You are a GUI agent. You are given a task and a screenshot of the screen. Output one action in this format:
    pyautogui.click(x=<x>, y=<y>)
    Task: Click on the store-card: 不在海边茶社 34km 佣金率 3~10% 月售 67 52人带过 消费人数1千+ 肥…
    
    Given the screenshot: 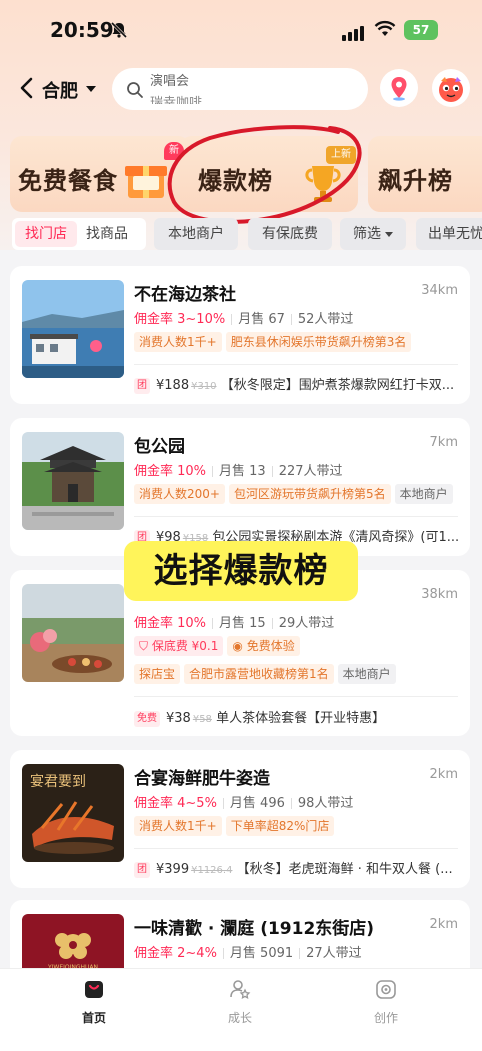 What is the action you would take?
    pyautogui.click(x=240, y=335)
    